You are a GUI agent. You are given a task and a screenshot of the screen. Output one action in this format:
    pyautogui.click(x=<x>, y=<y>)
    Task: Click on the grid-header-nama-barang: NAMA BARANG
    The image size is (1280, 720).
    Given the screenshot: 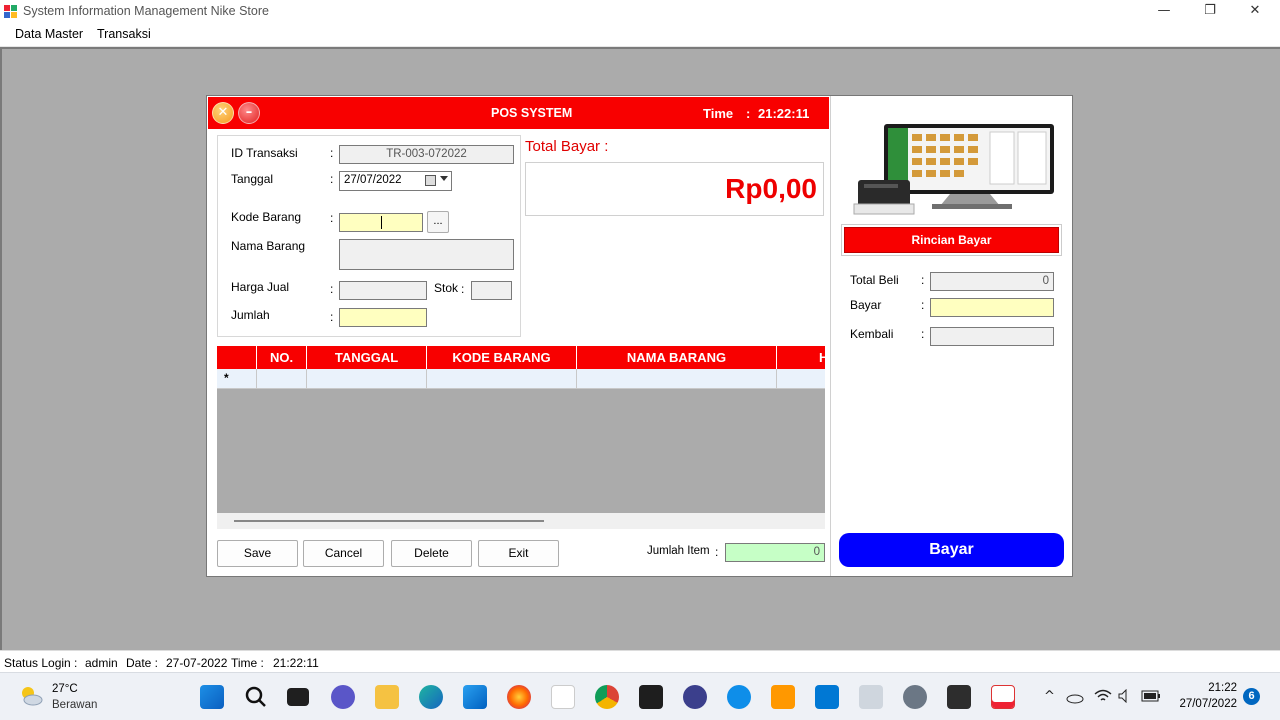 What is the action you would take?
    pyautogui.click(x=677, y=357)
    